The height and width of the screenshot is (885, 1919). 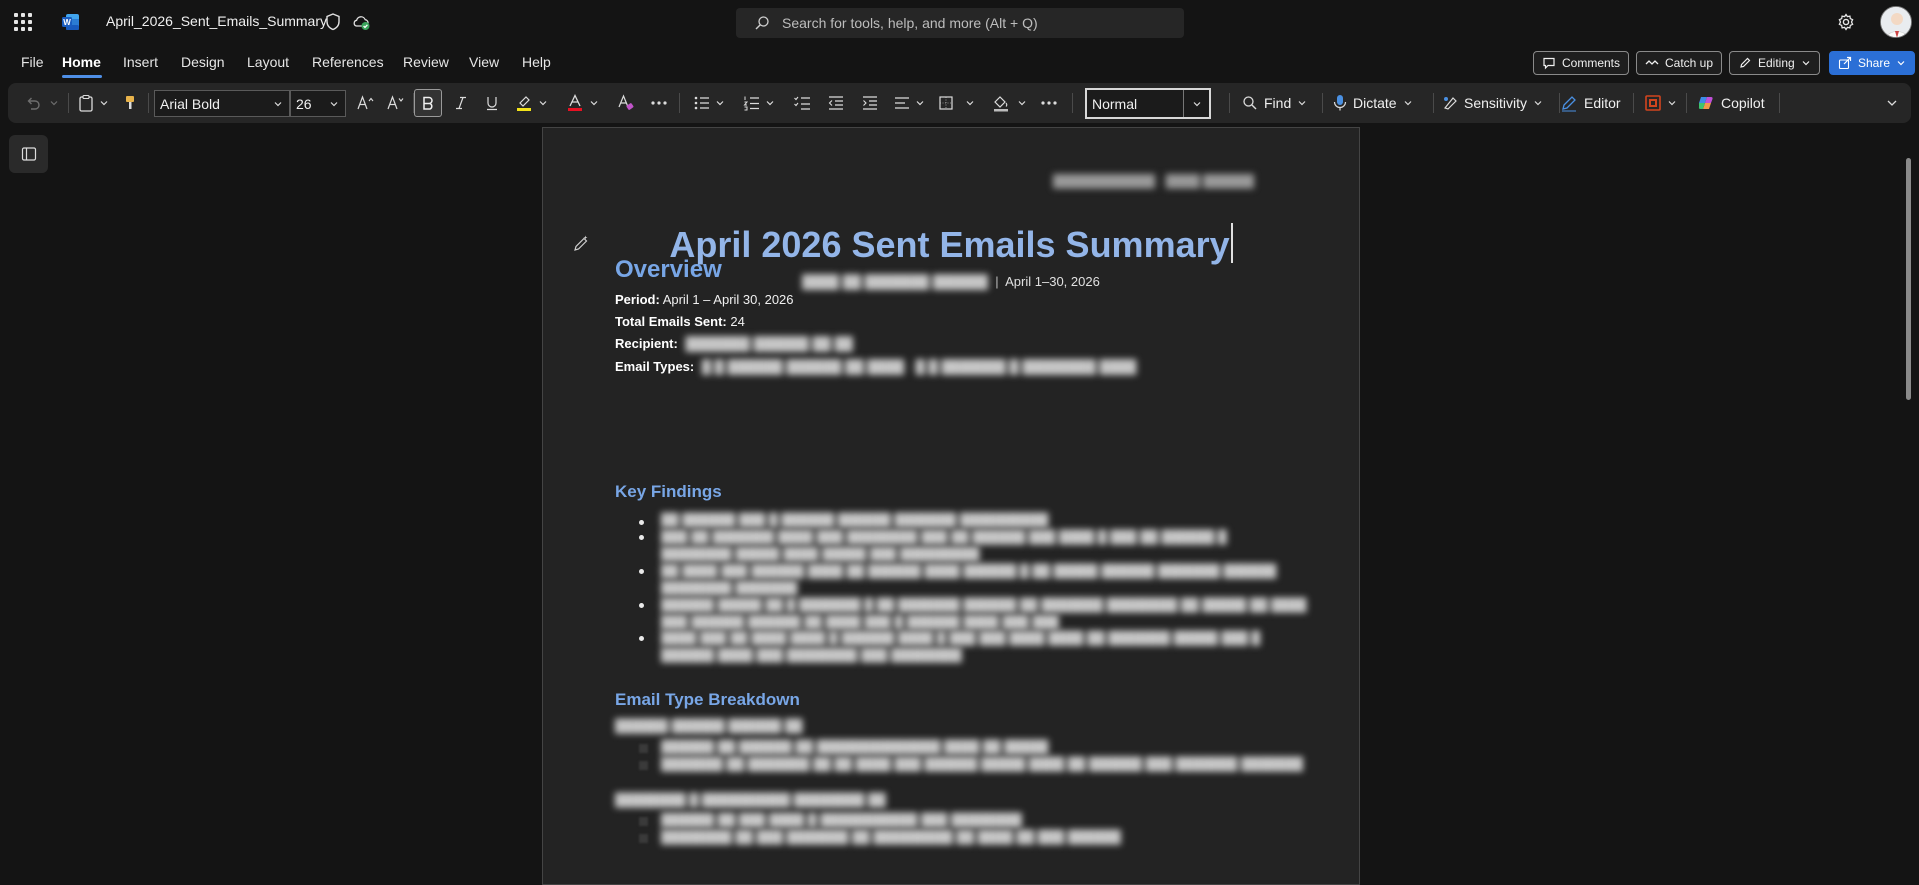 I want to click on paste-dropdown, so click(x=104, y=103).